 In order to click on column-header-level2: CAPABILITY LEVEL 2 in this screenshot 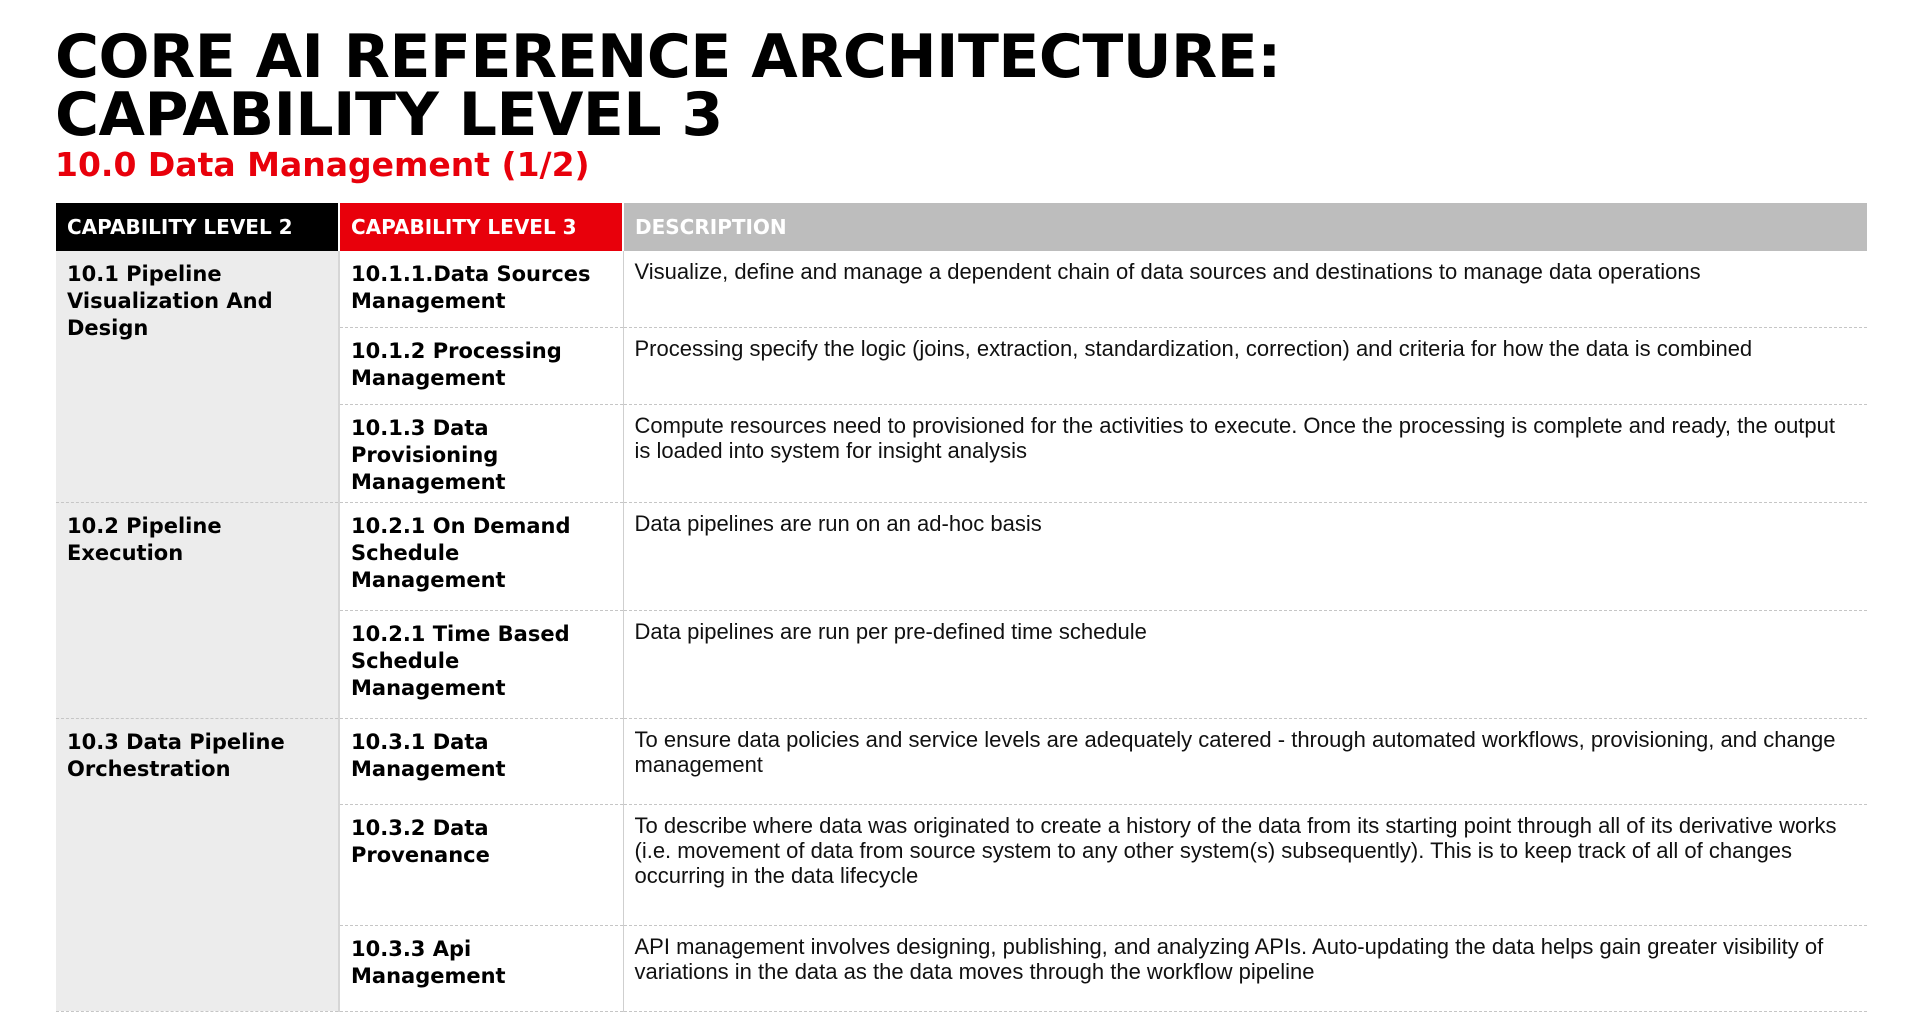, I will do `click(198, 227)`.